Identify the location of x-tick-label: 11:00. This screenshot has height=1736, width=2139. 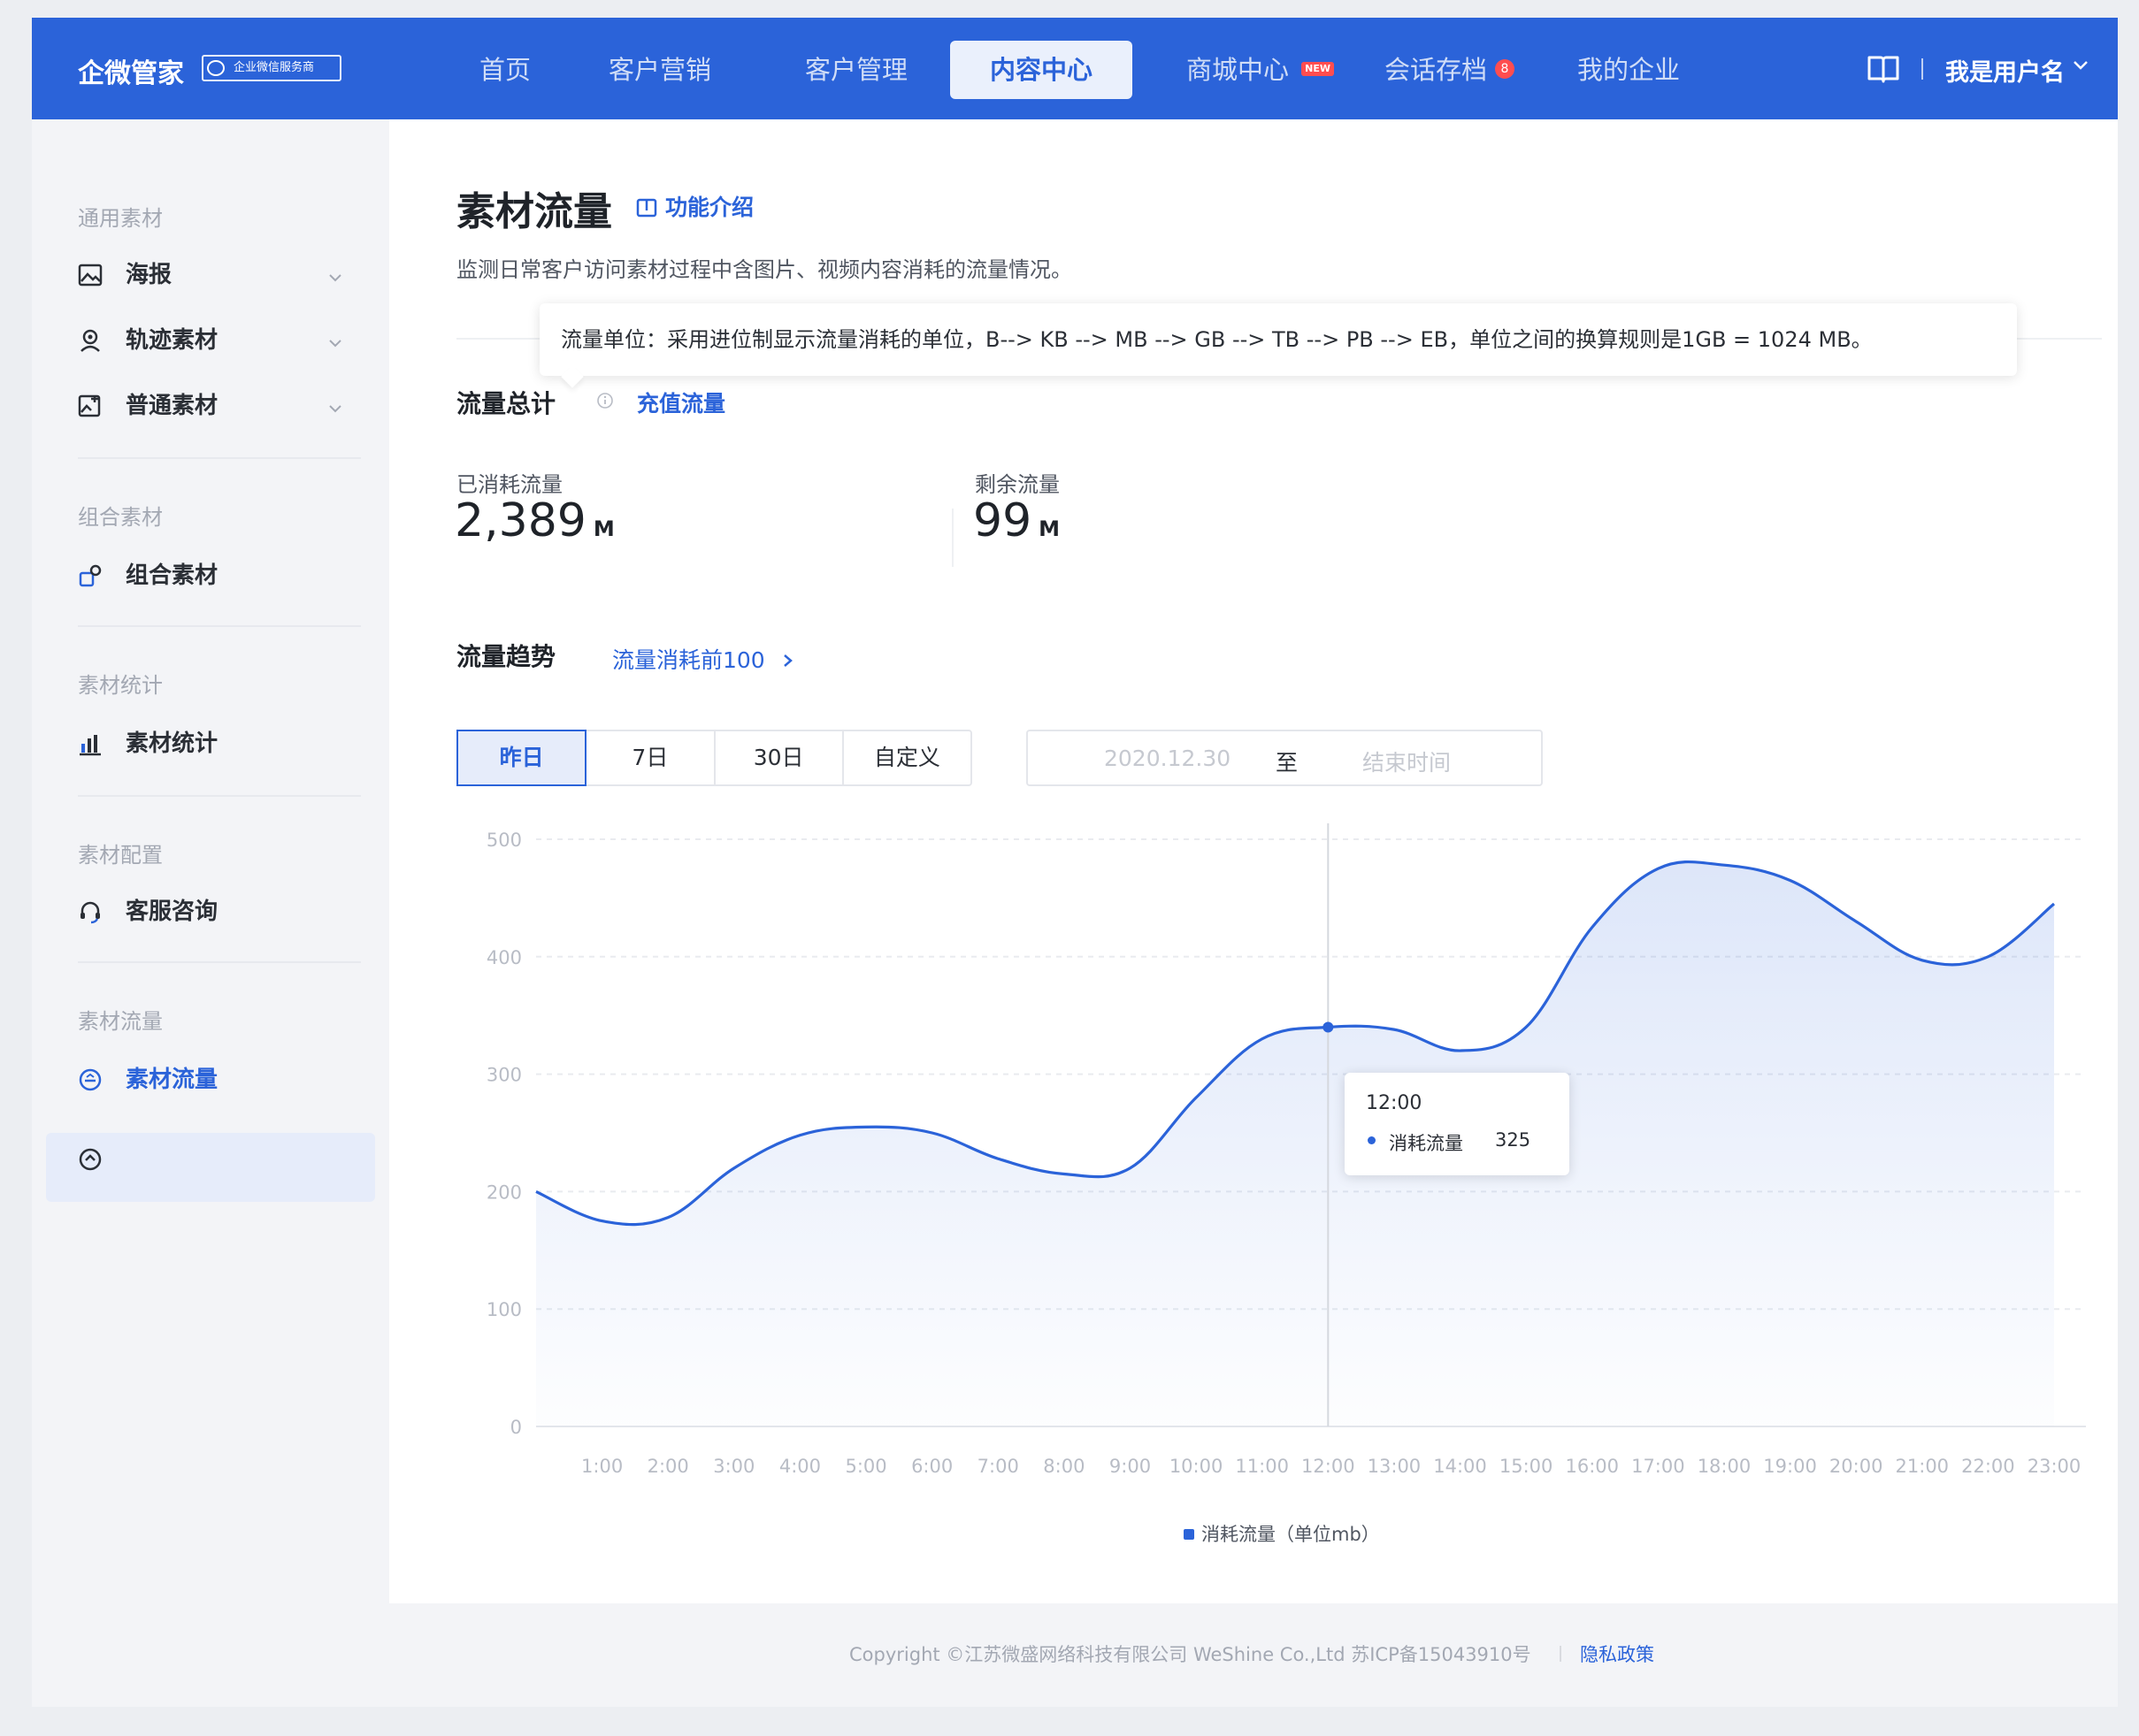
(1262, 1466).